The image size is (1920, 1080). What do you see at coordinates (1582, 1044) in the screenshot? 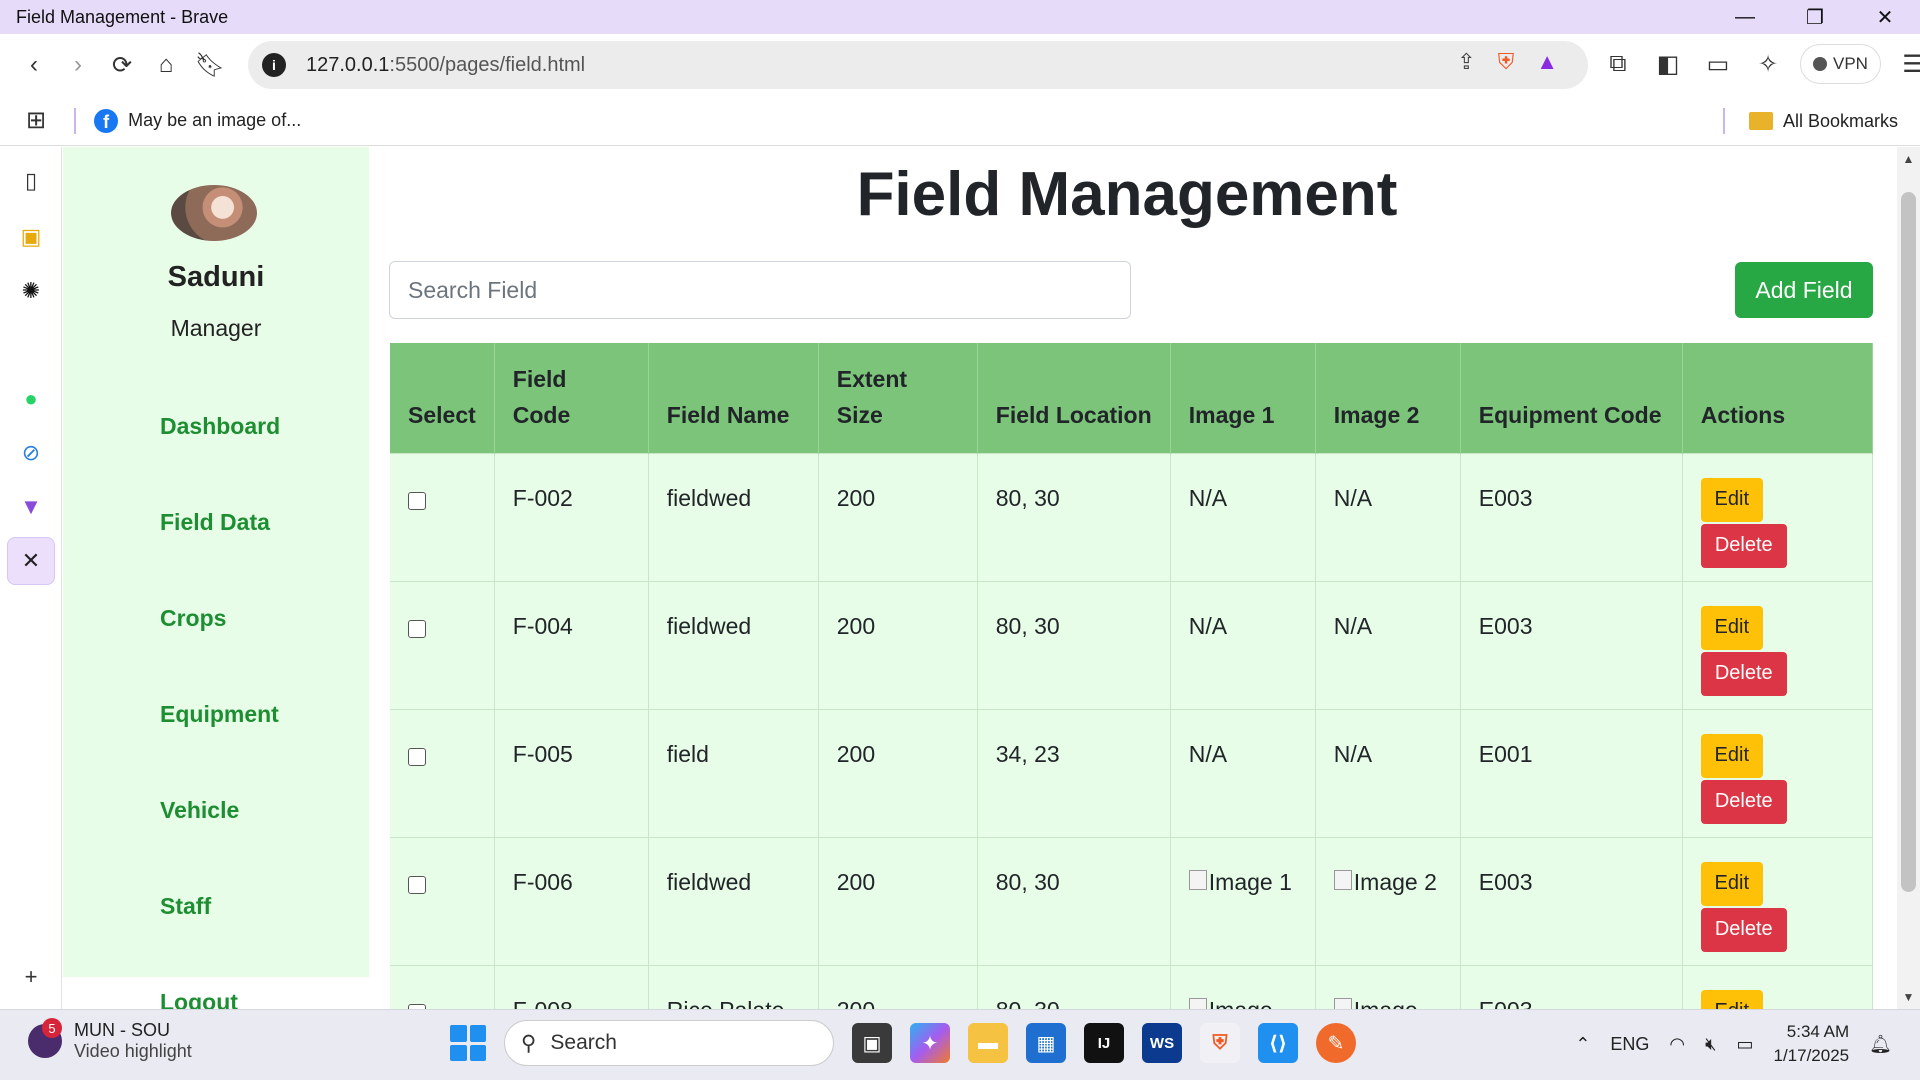
I see `chevron-up-icon: ⌃` at bounding box center [1582, 1044].